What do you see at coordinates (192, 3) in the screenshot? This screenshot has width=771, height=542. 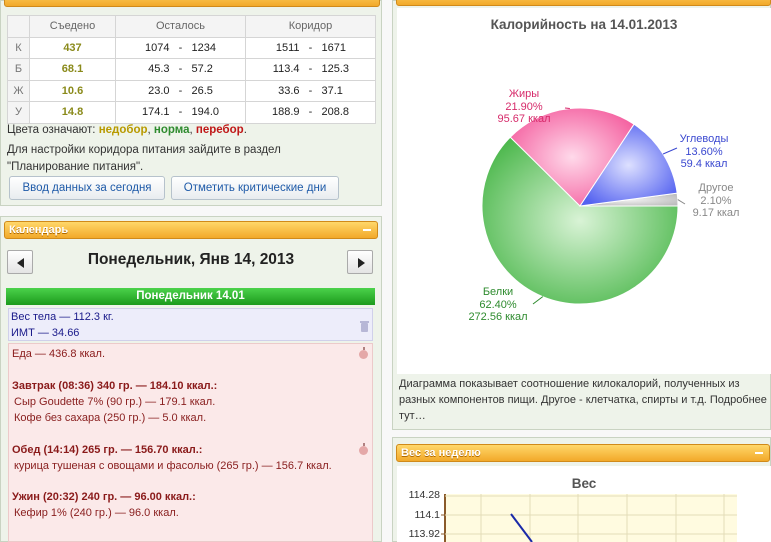 I see `nutrition-panel-header` at bounding box center [192, 3].